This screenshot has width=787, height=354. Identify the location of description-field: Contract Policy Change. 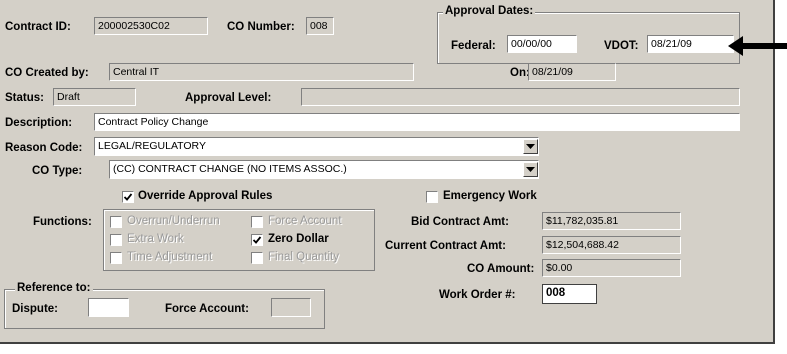
(417, 122).